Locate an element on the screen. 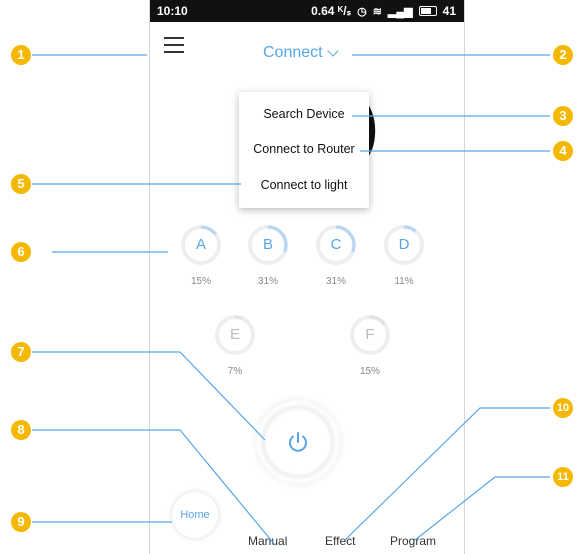 The image size is (583, 554). callout-badge-11: 11 is located at coordinates (563, 477).